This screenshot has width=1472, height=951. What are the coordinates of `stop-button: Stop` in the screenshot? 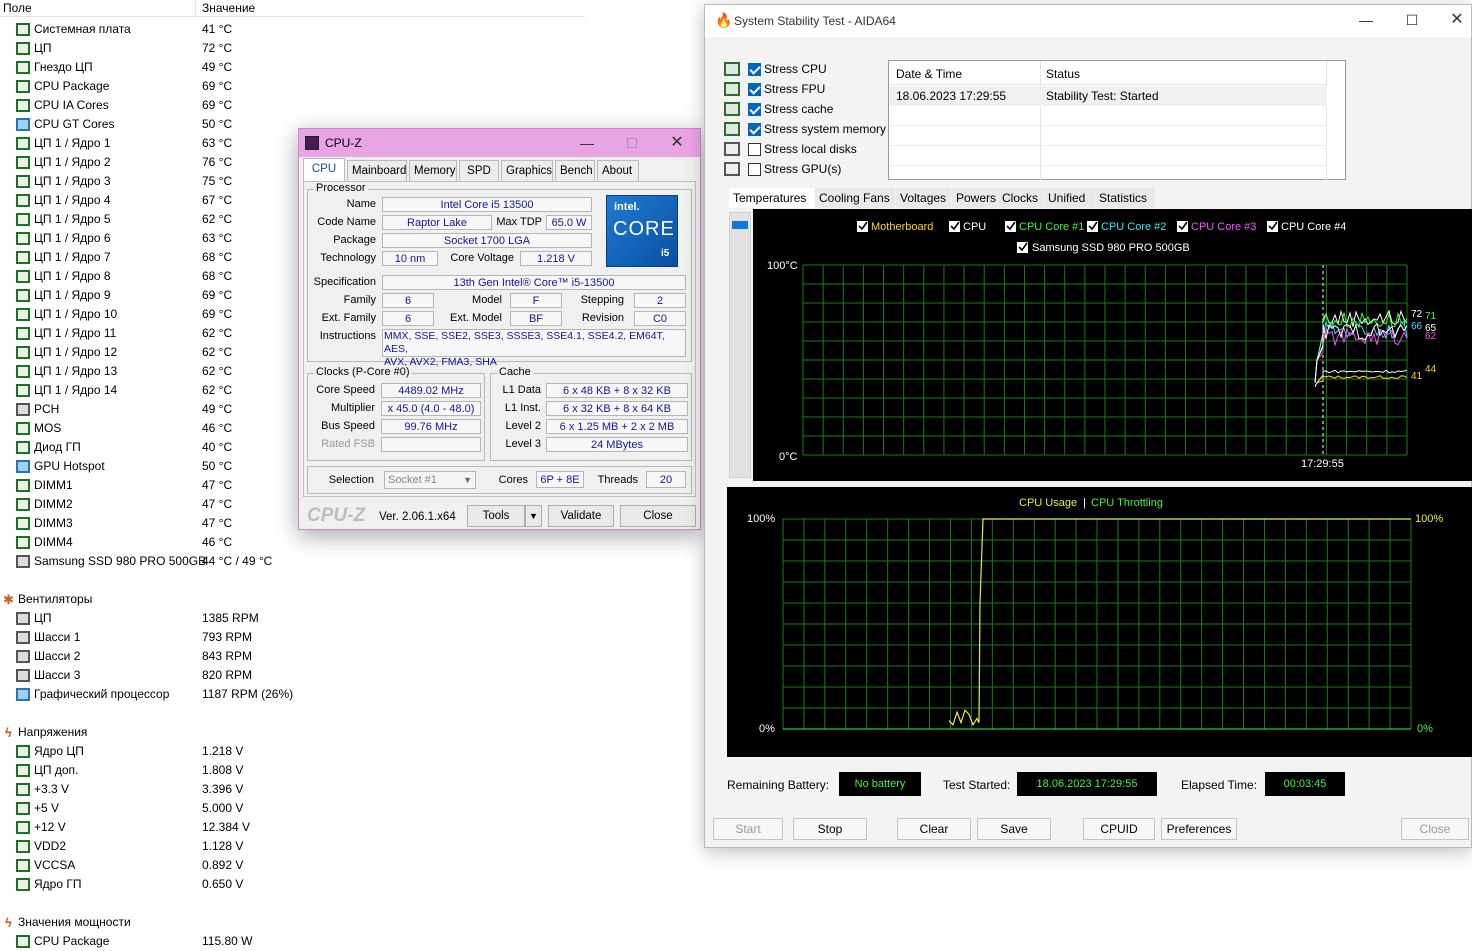 It's located at (830, 829).